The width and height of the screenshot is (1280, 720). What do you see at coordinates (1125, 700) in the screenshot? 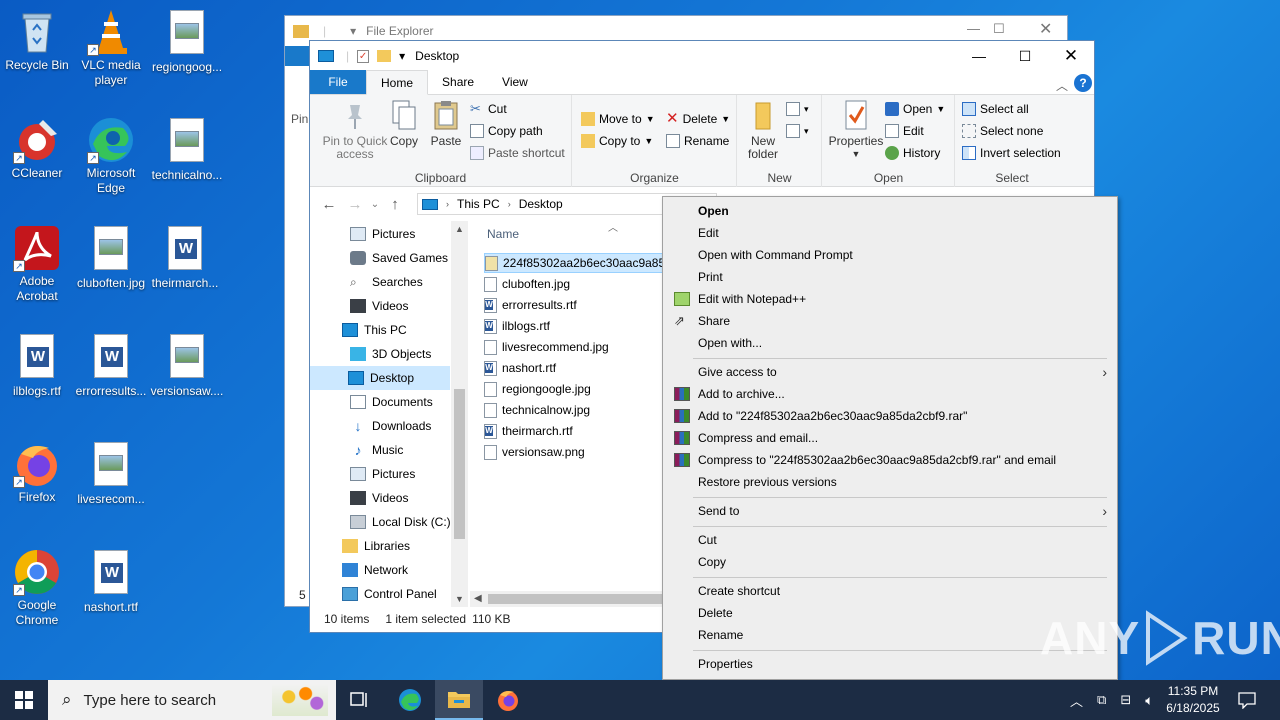
I see `network-icon: ⊟` at bounding box center [1125, 700].